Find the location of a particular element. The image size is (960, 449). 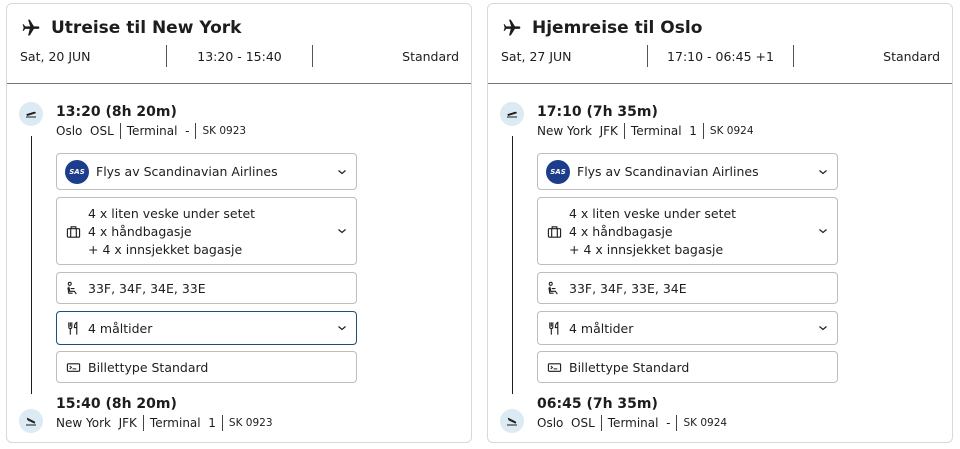

inbound-times: 17:10 - 06:45 +1 is located at coordinates (720, 56).